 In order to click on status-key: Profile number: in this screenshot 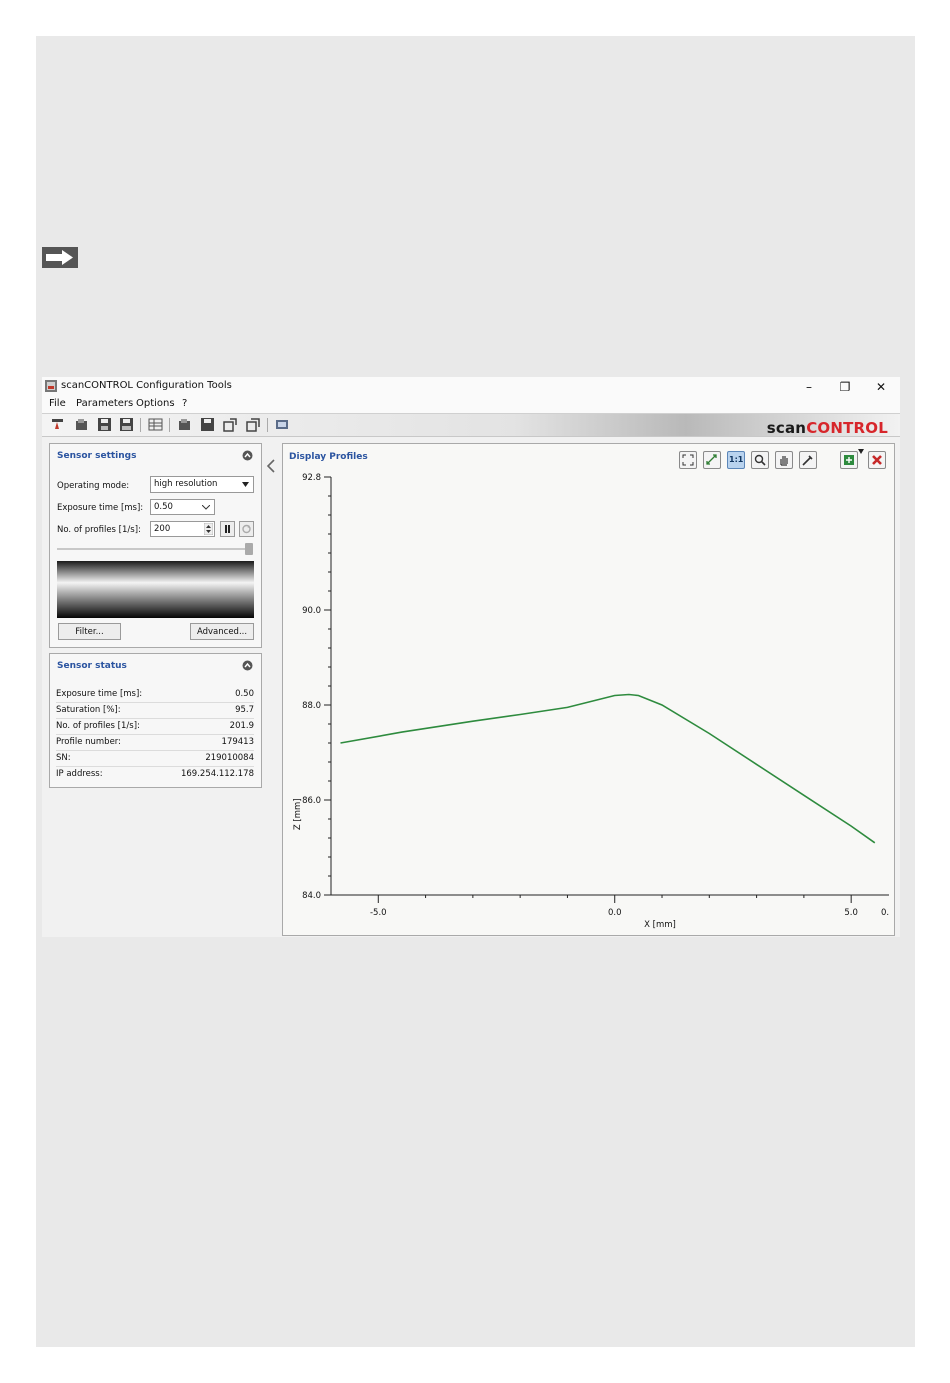, I will do `click(89, 742)`.